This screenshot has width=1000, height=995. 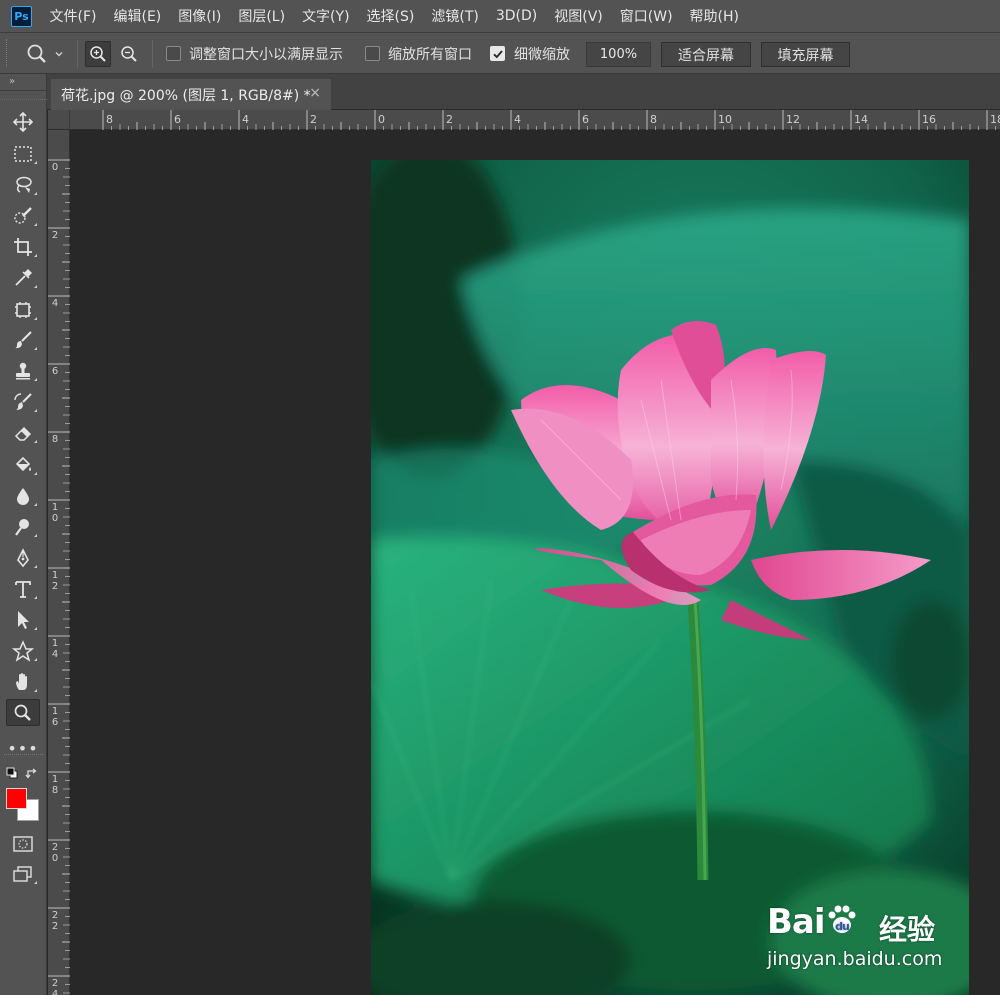 What do you see at coordinates (59, 120) in the screenshot?
I see `ruler-origin` at bounding box center [59, 120].